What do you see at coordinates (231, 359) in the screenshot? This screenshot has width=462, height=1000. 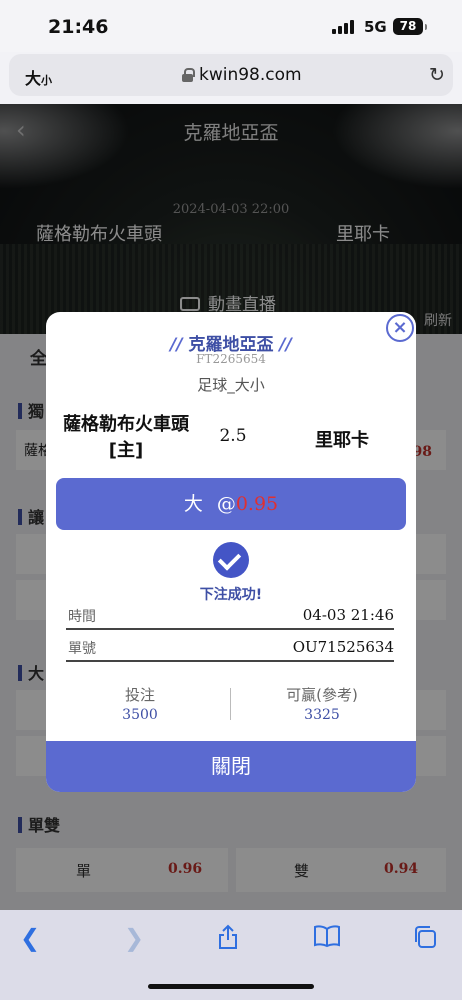 I see `bet-code: FT2265654` at bounding box center [231, 359].